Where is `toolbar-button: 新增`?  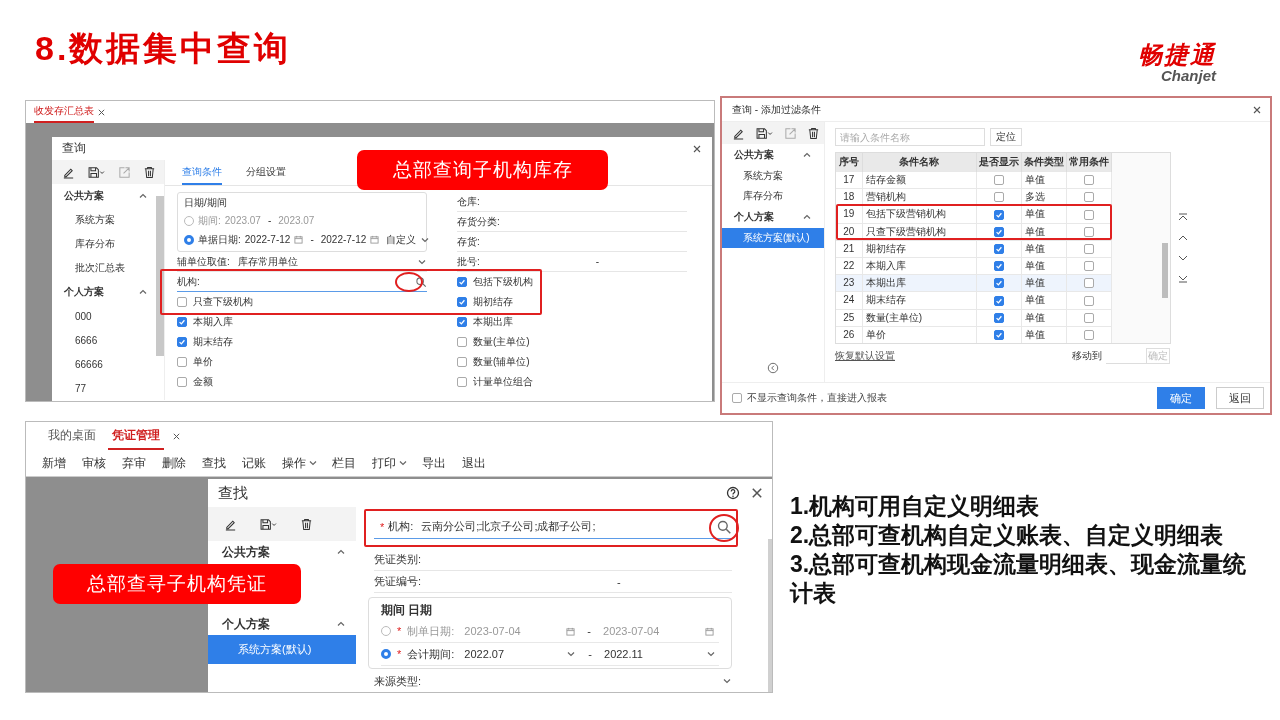
toolbar-button: 新增 is located at coordinates (54, 463).